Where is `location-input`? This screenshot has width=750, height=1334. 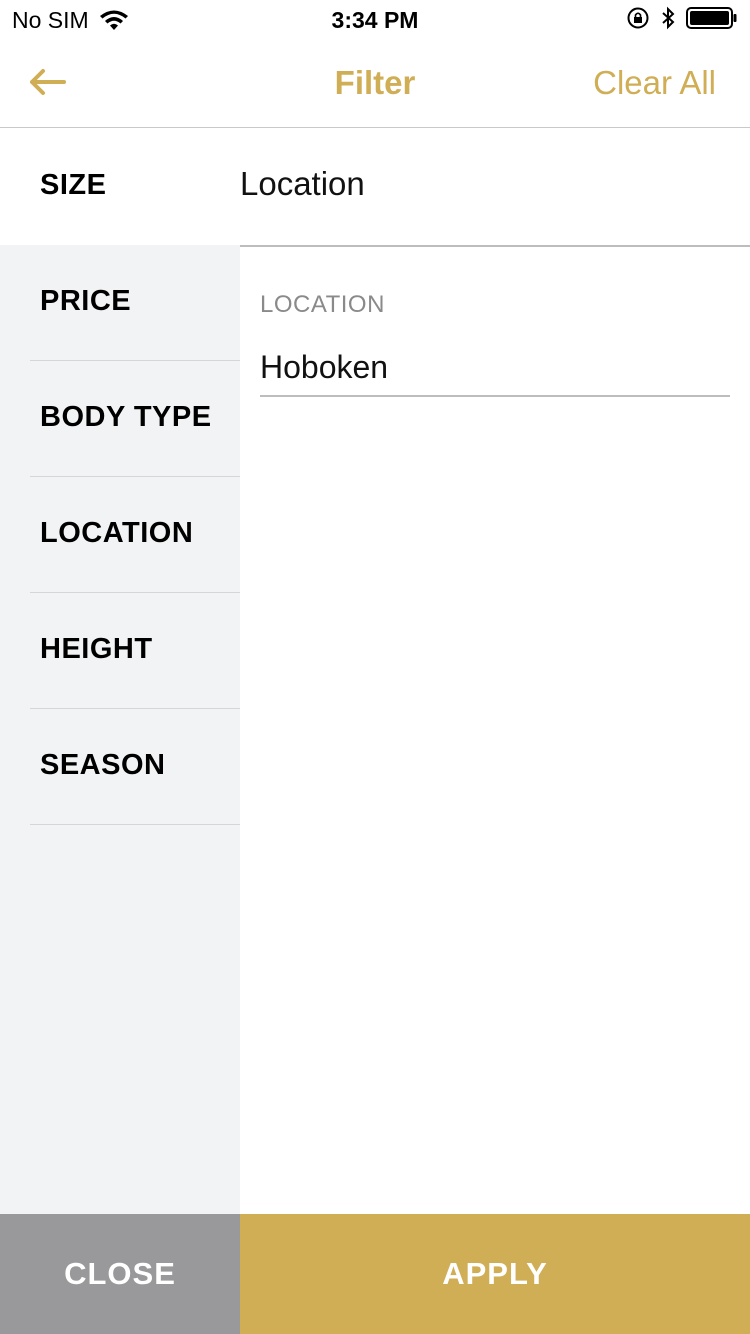 location-input is located at coordinates (495, 367).